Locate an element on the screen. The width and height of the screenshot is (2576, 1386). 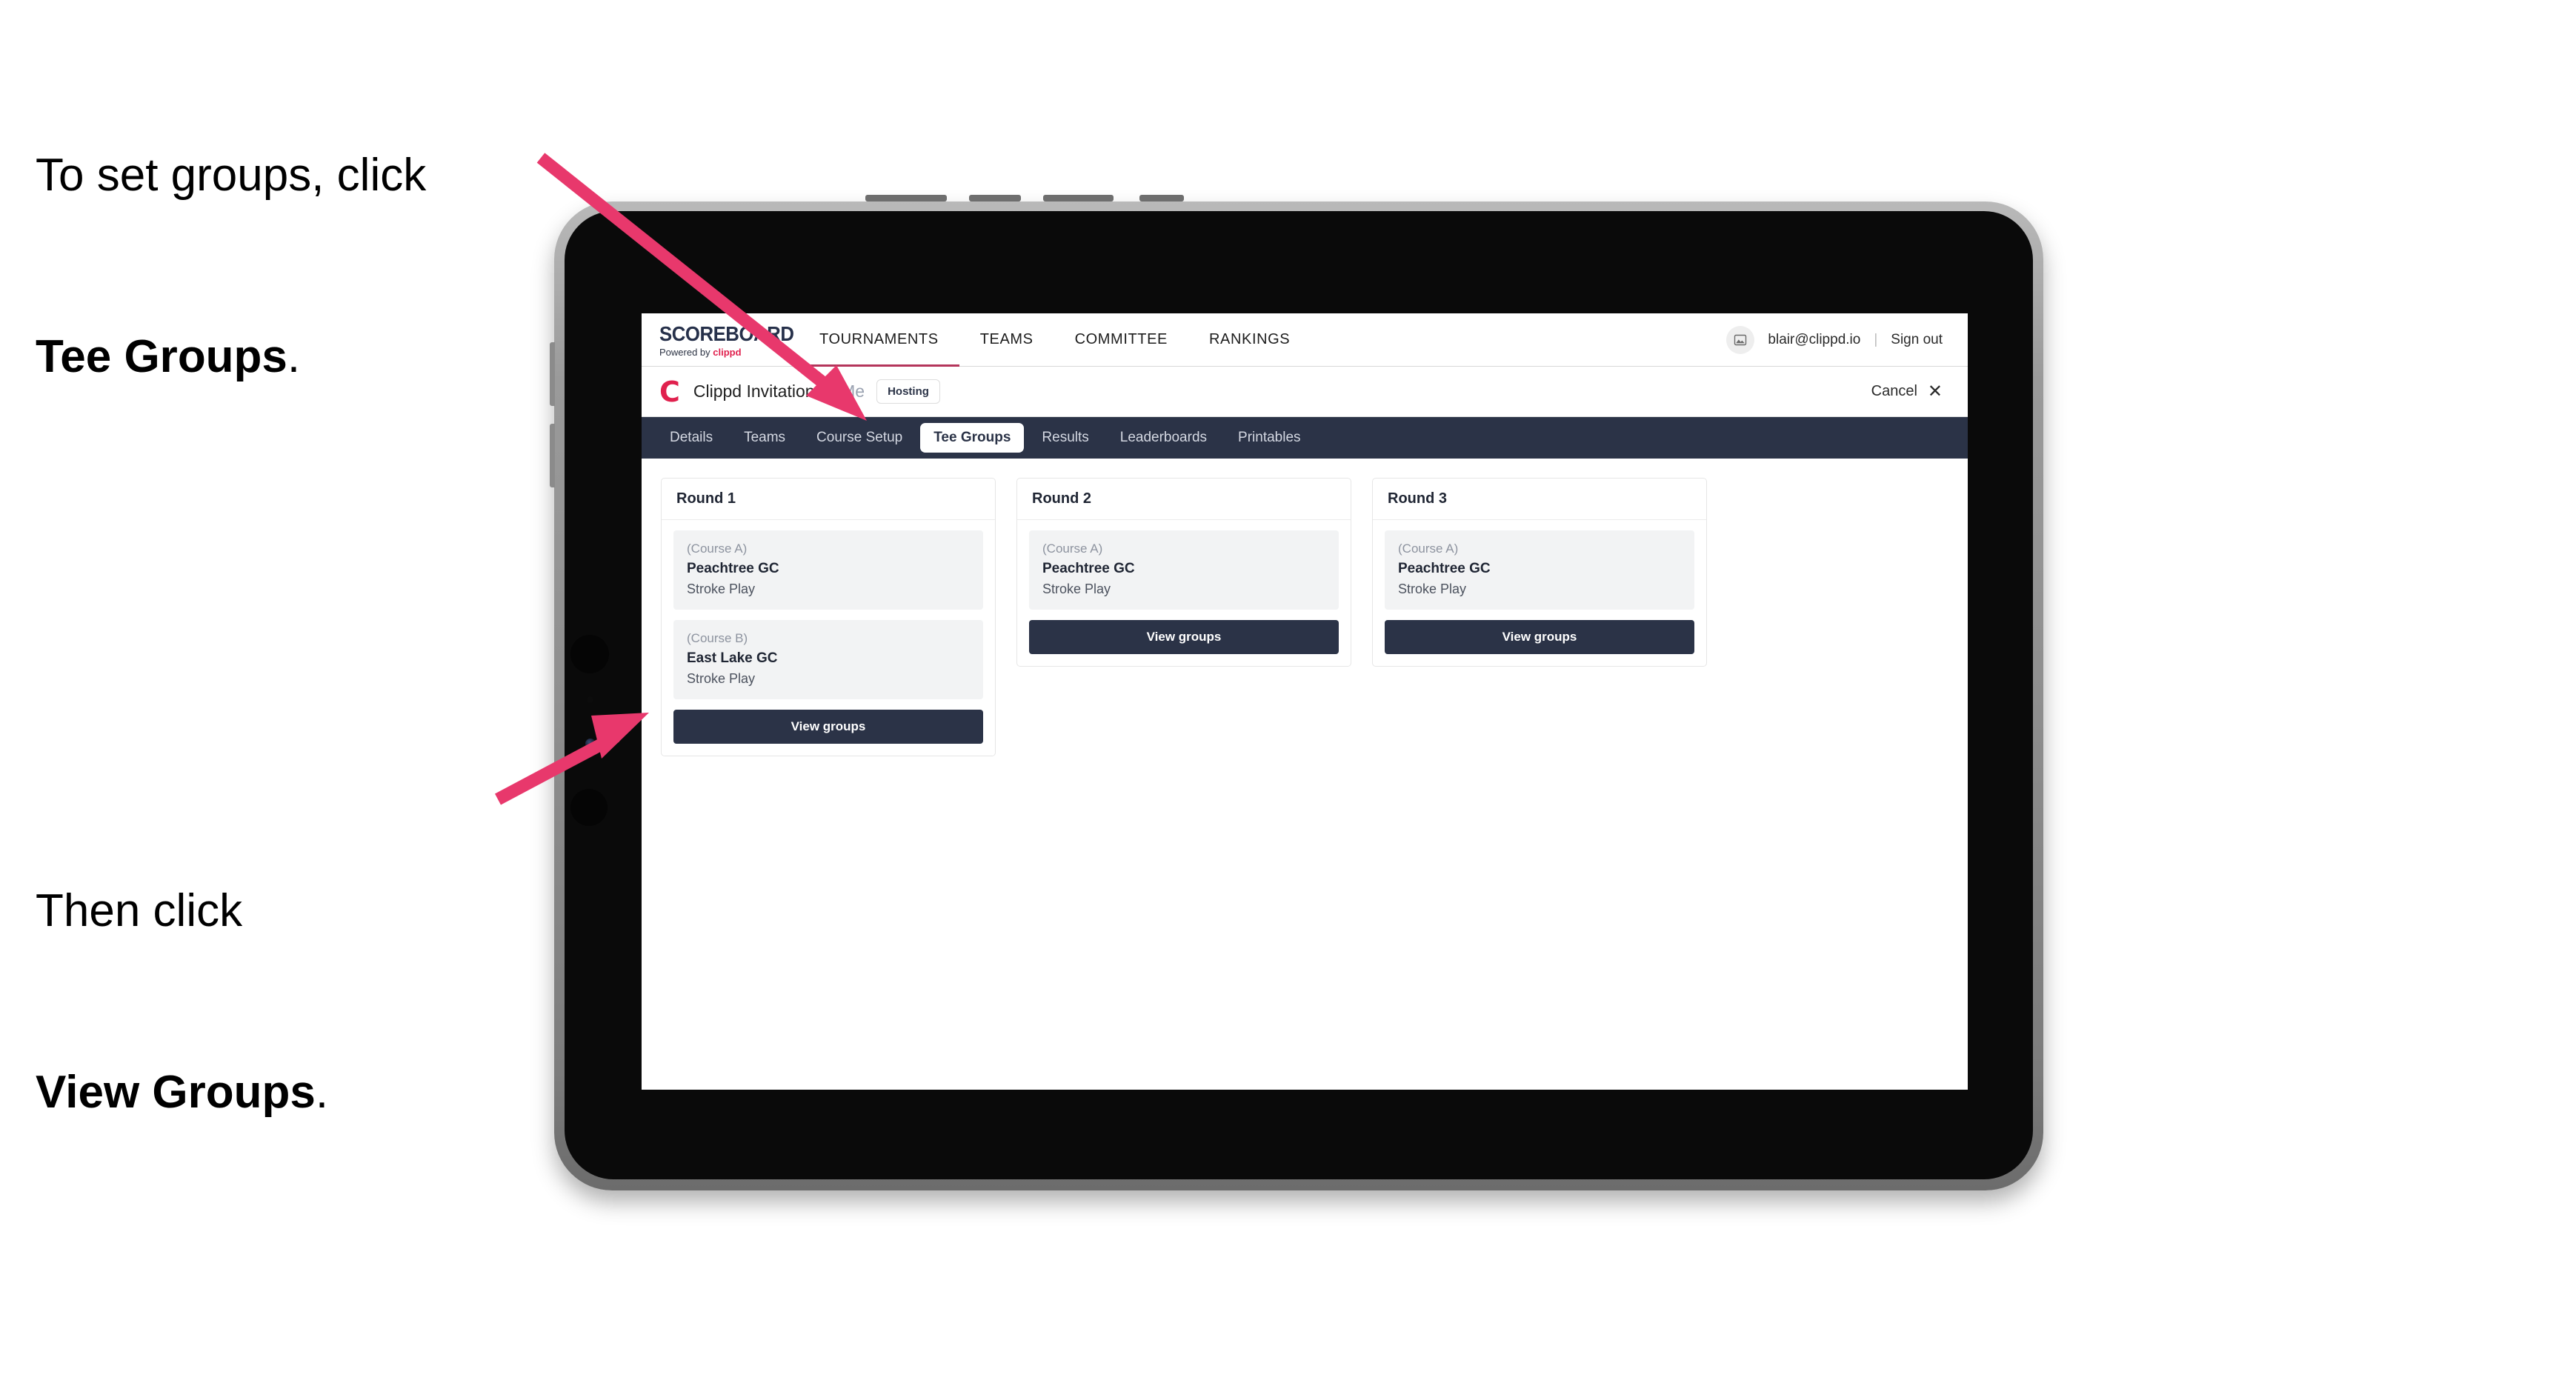
annotation-step-two-line2: View Groups. is located at coordinates (182, 1092).